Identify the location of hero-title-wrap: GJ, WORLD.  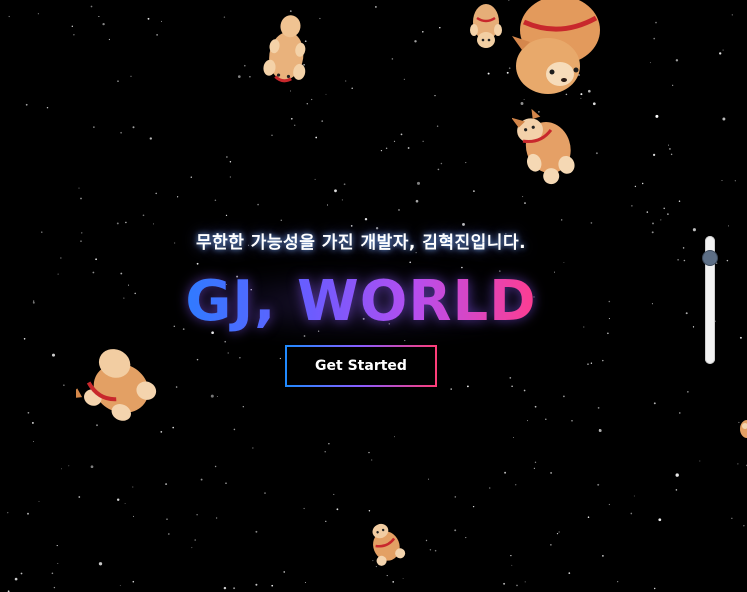
(361, 303).